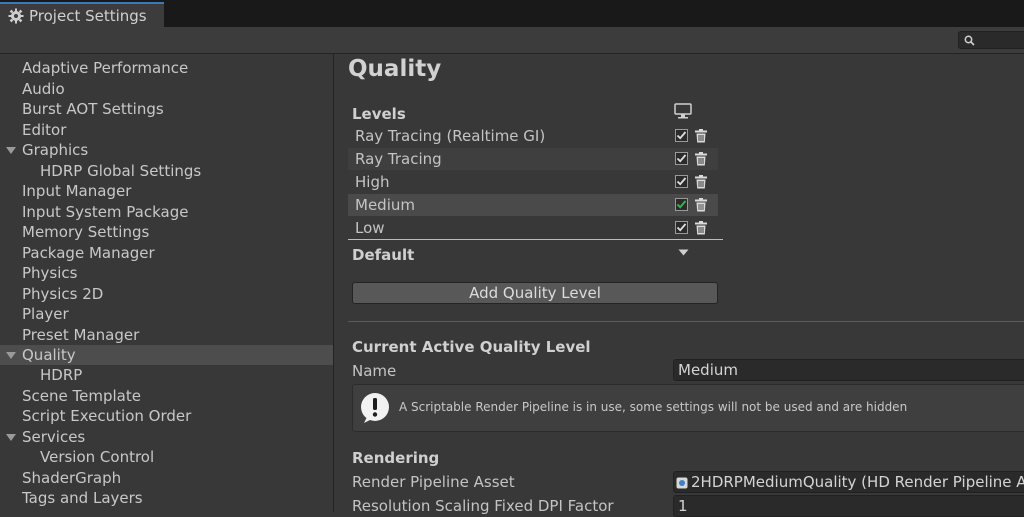 Image resolution: width=1024 pixels, height=517 pixels. I want to click on section-divider, so click(686, 321).